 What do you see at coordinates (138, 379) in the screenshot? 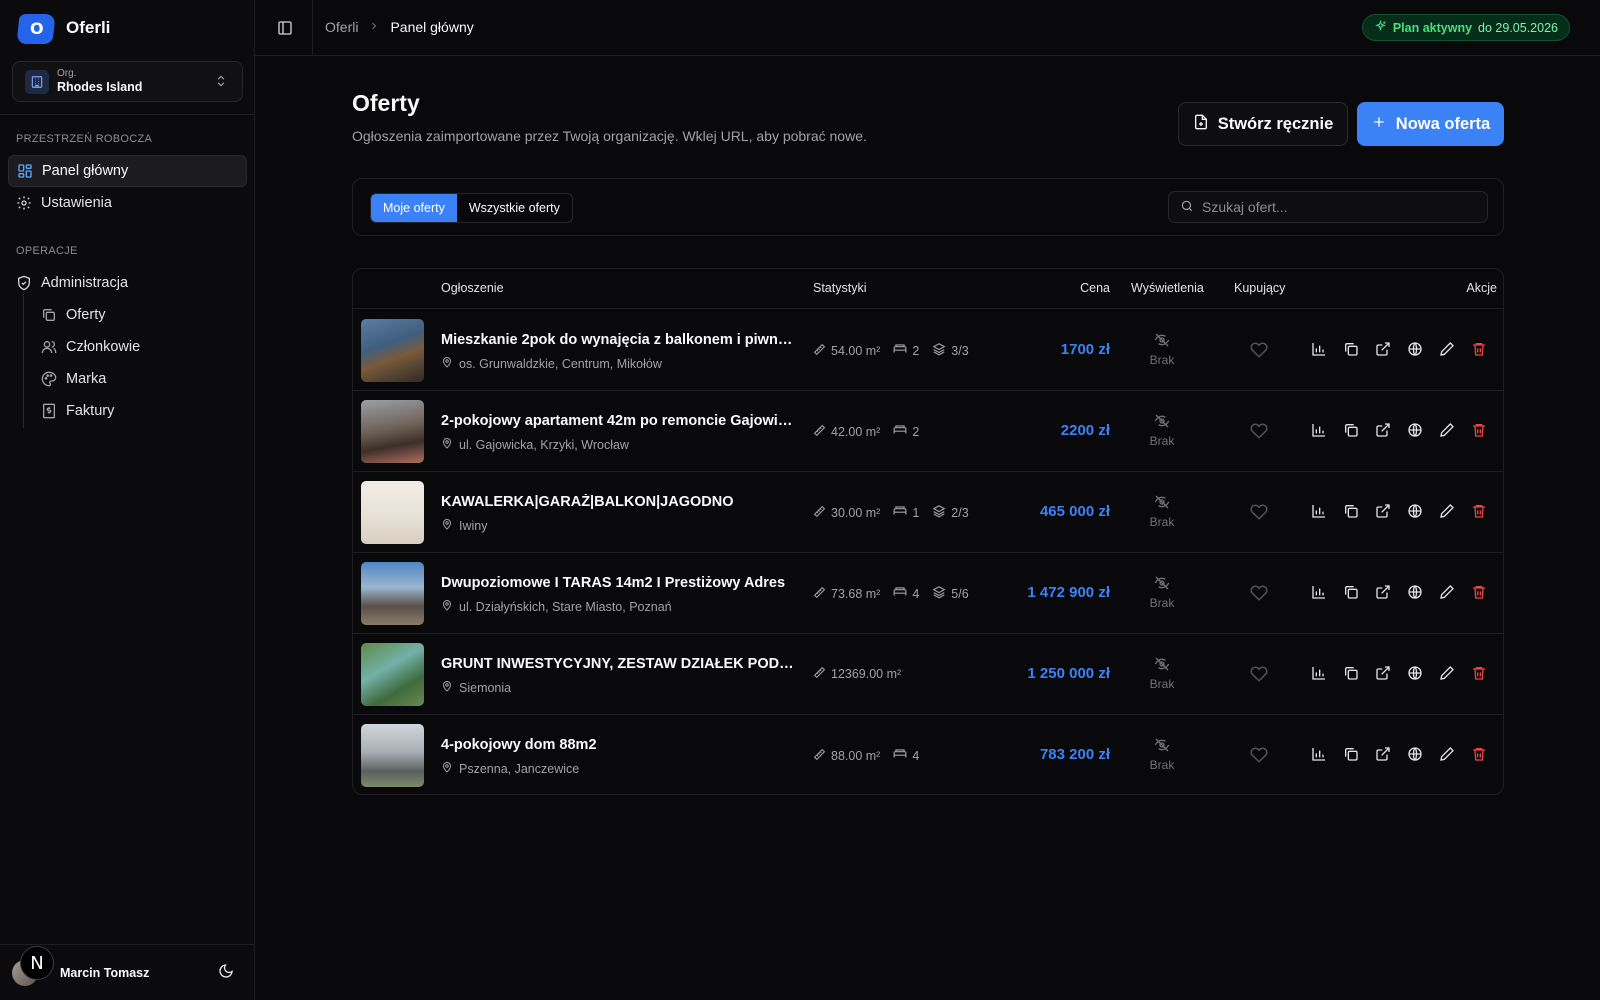
I see `sidebar-item-brand: Marka` at bounding box center [138, 379].